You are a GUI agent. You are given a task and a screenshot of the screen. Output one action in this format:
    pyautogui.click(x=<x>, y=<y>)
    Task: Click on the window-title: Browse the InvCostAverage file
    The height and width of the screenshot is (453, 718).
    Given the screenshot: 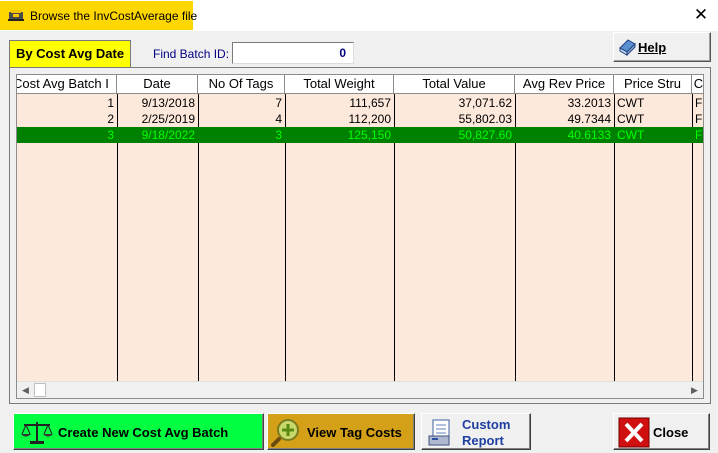 What is the action you would take?
    pyautogui.click(x=114, y=16)
    